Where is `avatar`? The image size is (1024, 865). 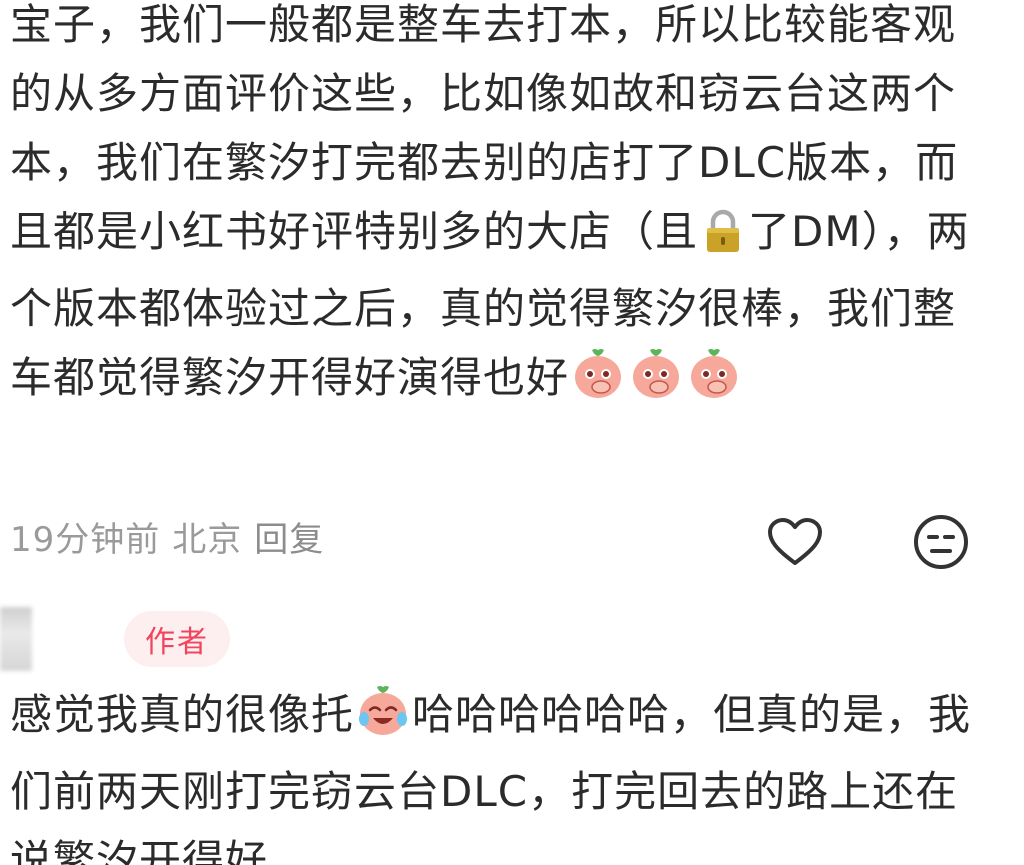
avatar is located at coordinates (16, 639).